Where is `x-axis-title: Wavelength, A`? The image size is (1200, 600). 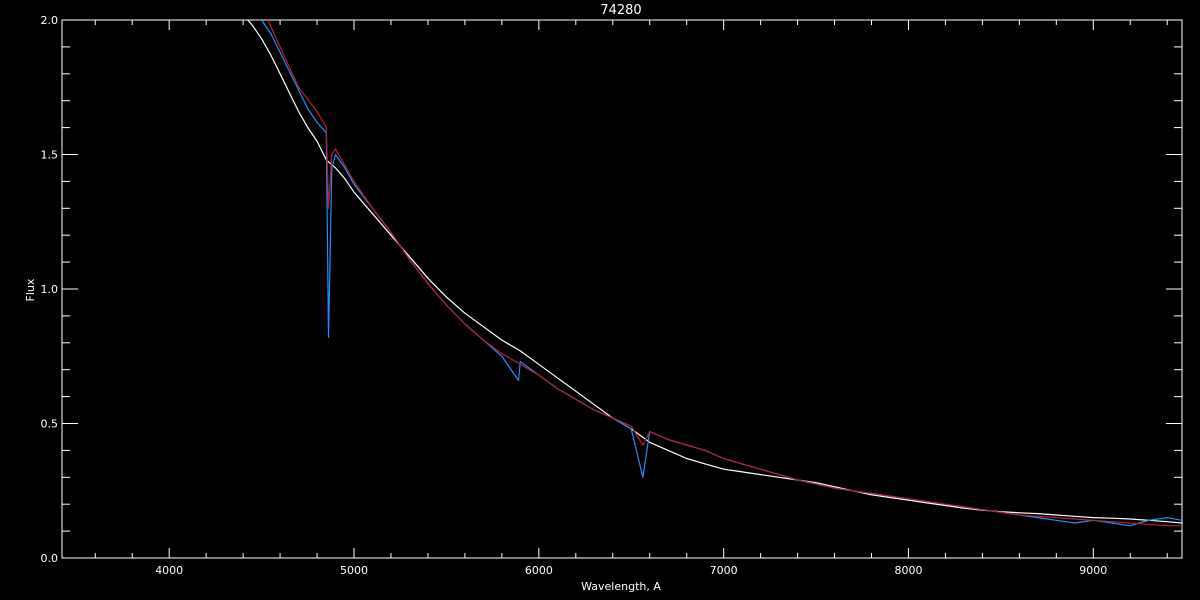 x-axis-title: Wavelength, A is located at coordinates (621, 586).